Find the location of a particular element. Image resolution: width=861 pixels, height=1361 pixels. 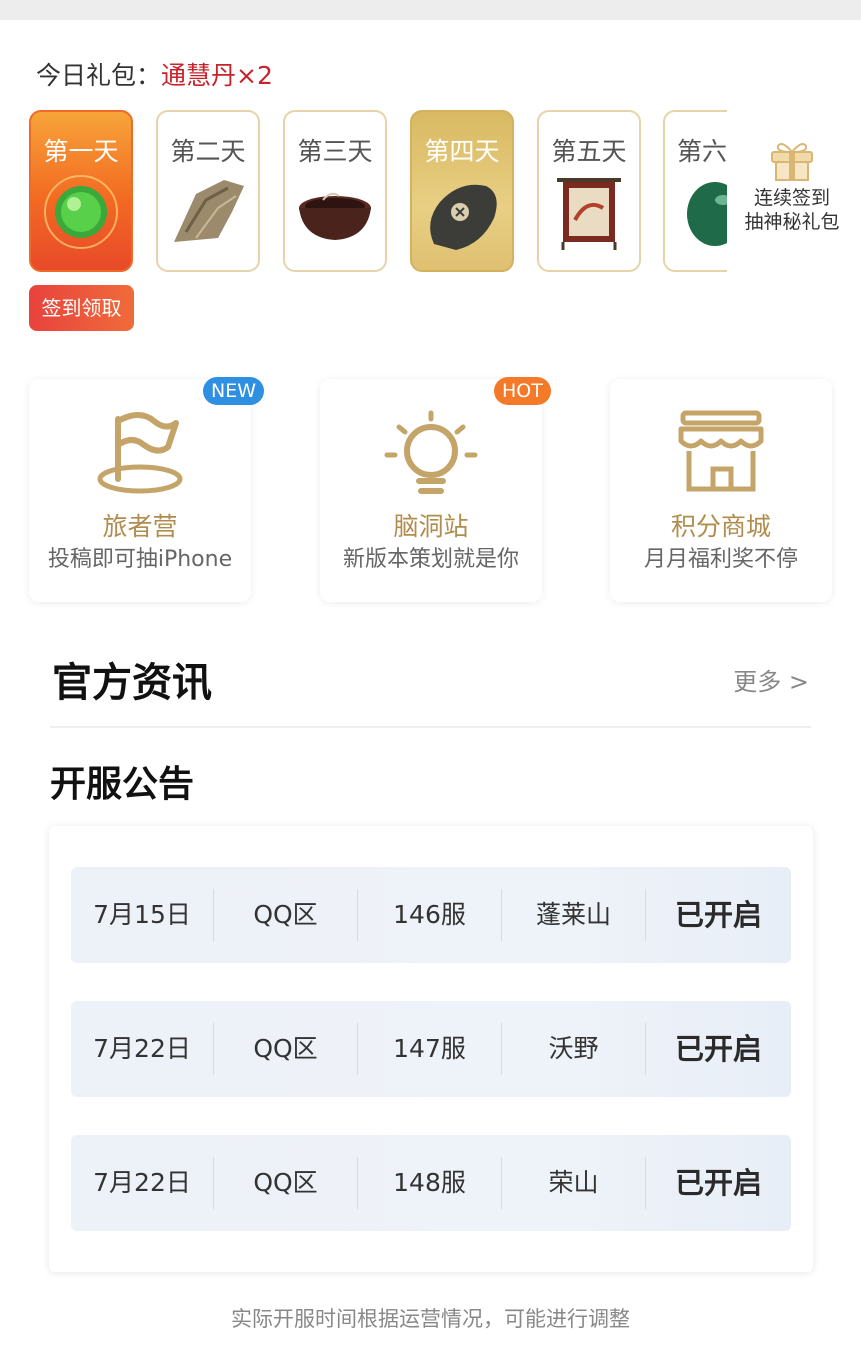

status-bar is located at coordinates (430, 10).